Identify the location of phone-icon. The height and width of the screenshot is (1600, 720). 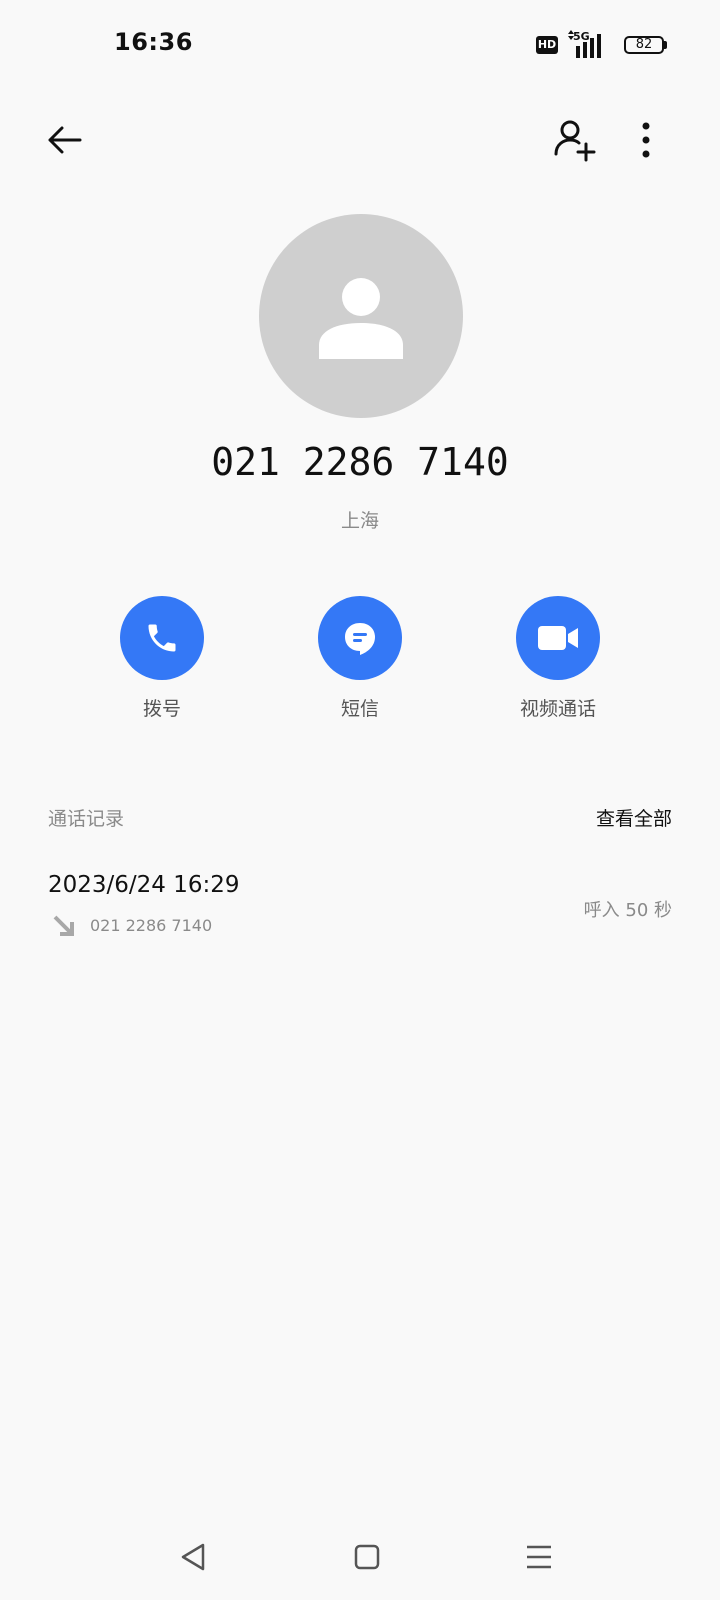
(162, 638).